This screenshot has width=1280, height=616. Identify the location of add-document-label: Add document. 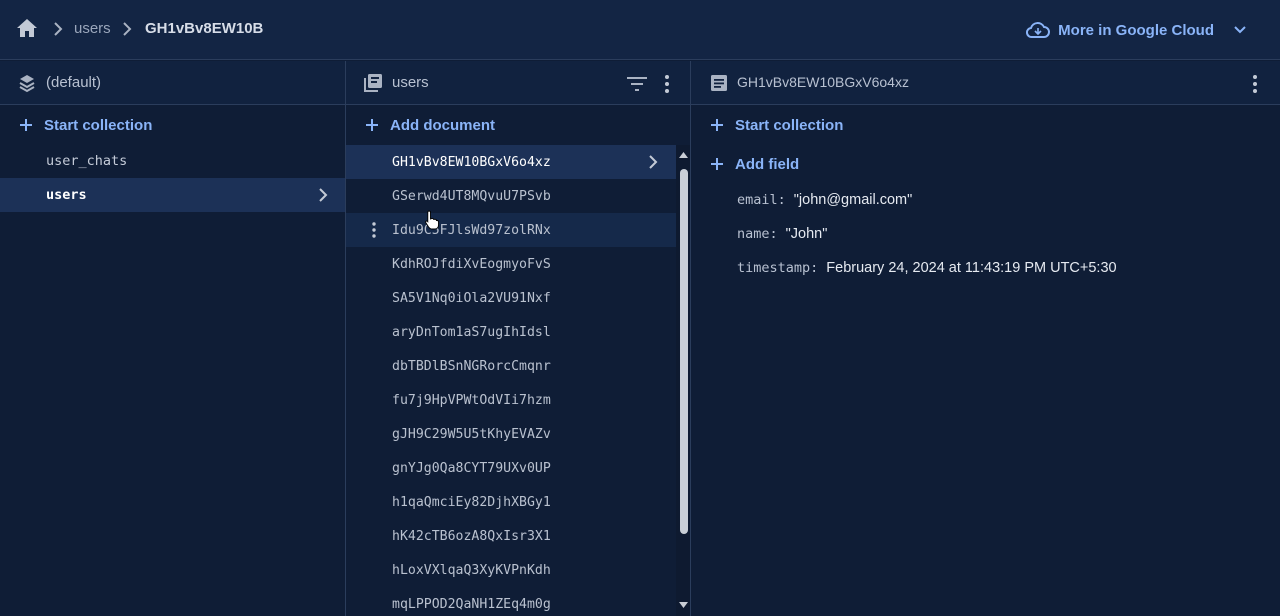
(442, 125).